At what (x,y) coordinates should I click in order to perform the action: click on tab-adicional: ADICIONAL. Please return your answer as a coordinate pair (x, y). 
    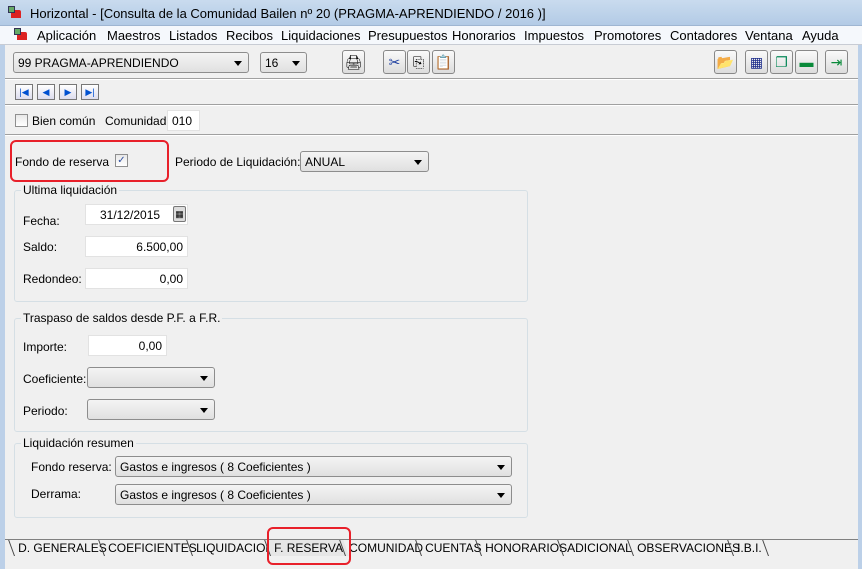
    Looking at the image, I should click on (597, 548).